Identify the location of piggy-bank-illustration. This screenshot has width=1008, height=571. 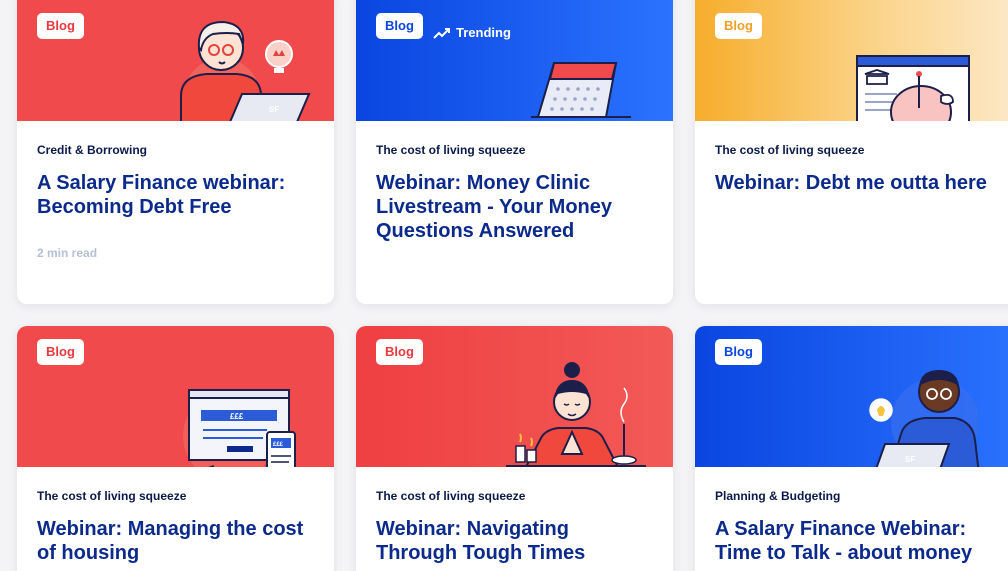
(913, 88).